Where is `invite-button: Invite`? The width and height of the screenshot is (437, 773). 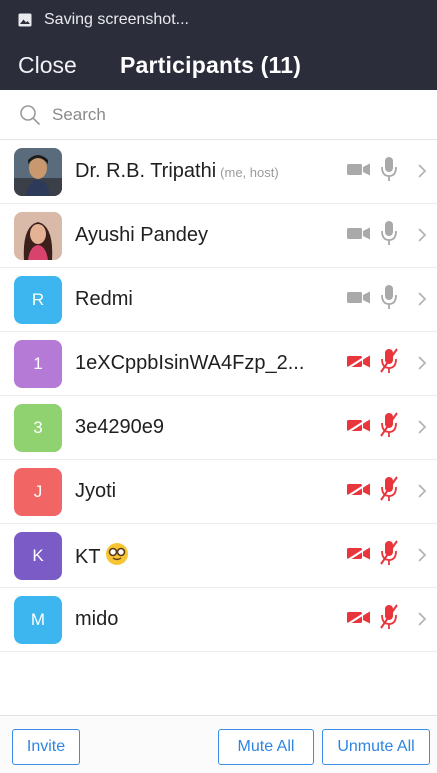
invite-button: Invite is located at coordinates (46, 747).